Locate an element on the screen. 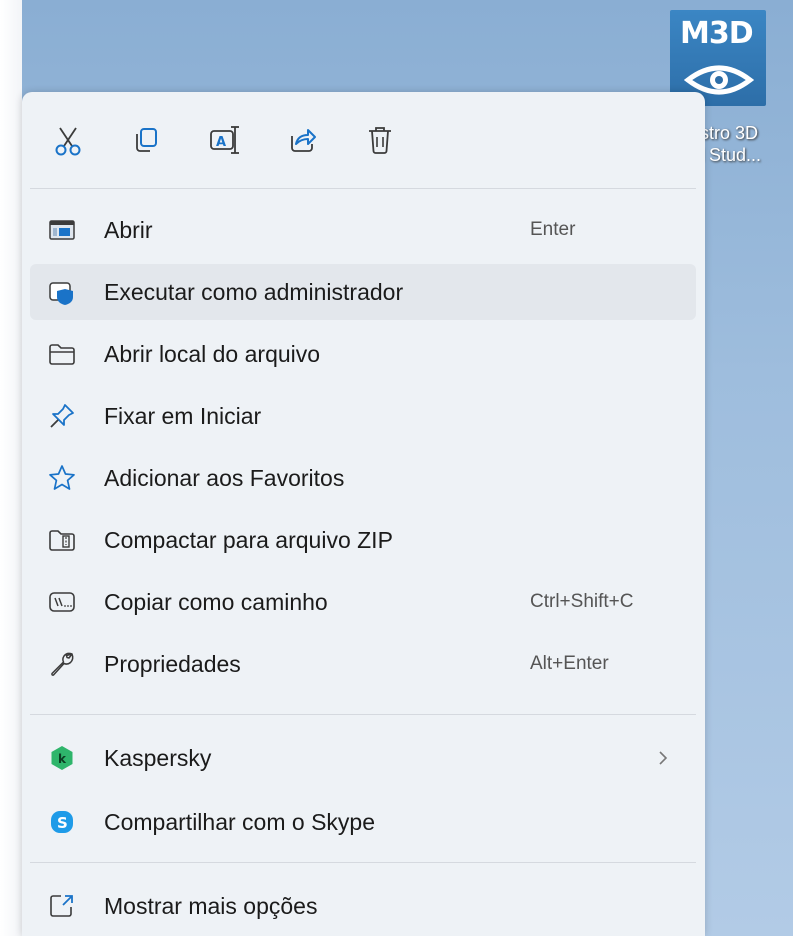  wrench-icon is located at coordinates (62, 664).